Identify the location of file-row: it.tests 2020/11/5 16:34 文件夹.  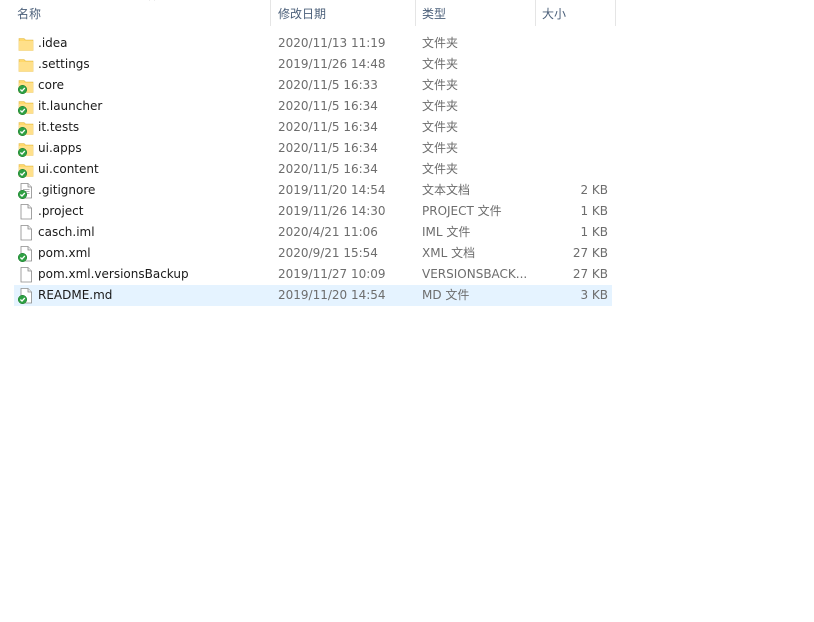
(313, 127).